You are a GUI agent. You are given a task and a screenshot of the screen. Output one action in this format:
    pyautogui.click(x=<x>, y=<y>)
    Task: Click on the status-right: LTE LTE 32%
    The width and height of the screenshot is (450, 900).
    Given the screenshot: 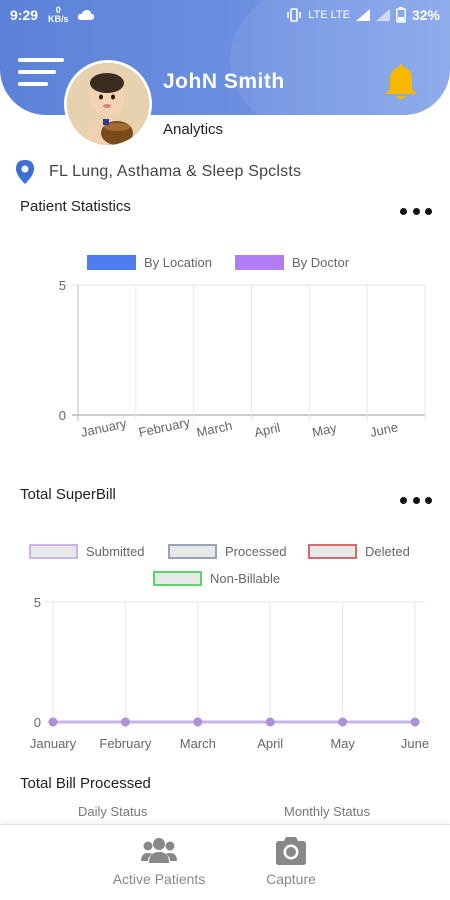 What is the action you would take?
    pyautogui.click(x=363, y=15)
    